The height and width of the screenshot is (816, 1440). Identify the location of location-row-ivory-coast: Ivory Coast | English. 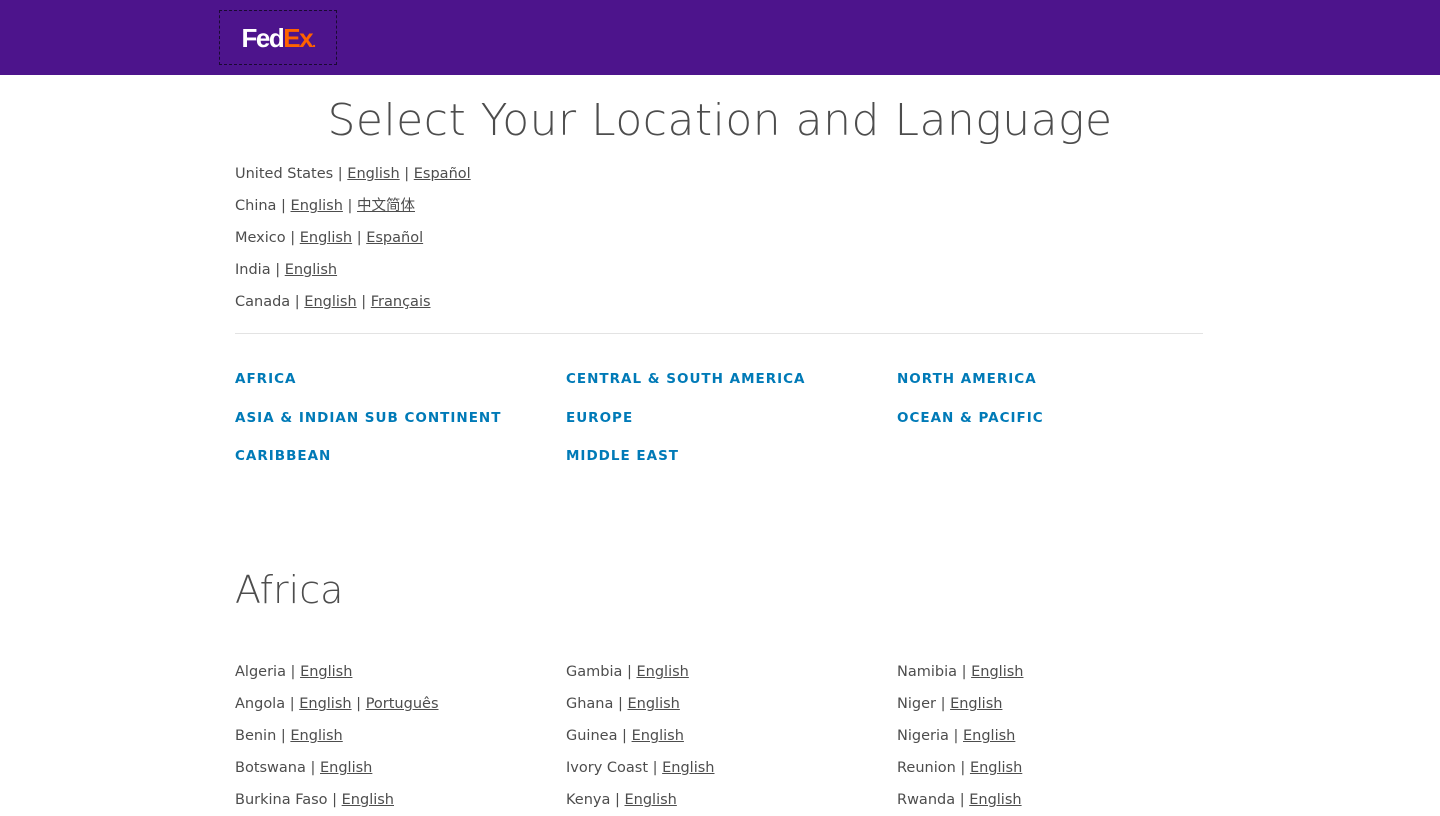
(640, 768).